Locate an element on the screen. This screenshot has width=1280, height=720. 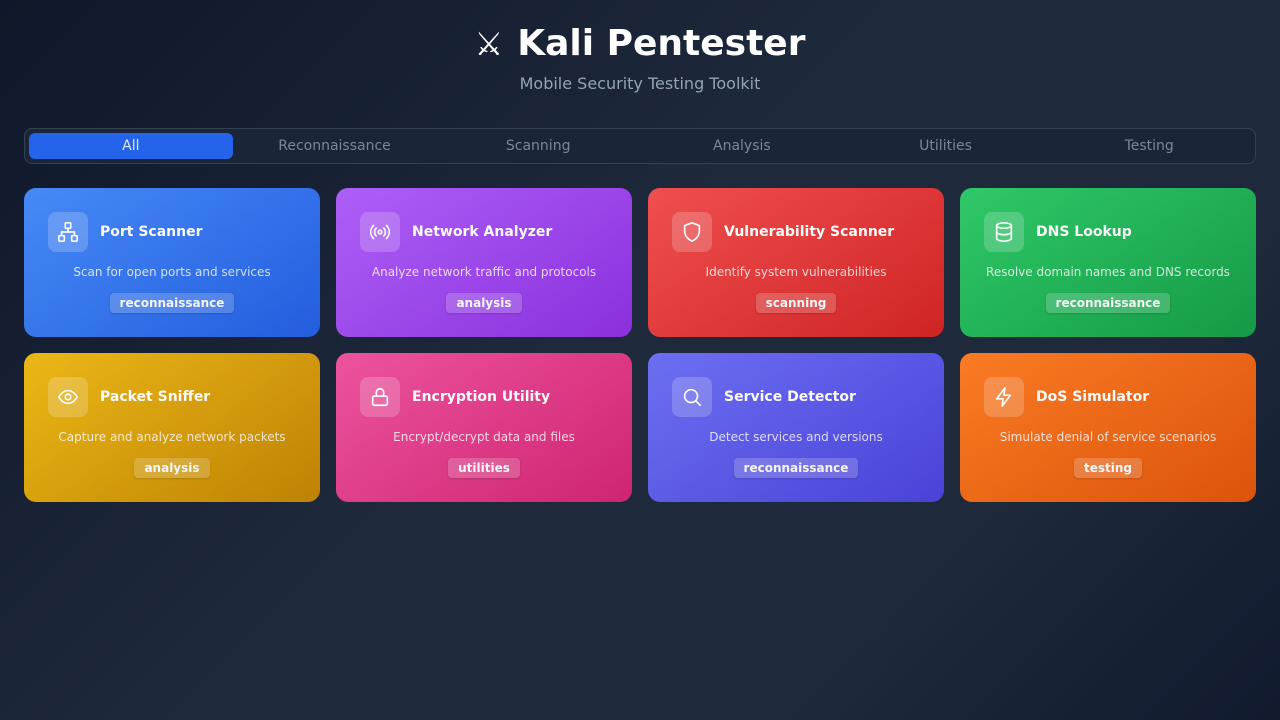
database-icon is located at coordinates (1004, 232).